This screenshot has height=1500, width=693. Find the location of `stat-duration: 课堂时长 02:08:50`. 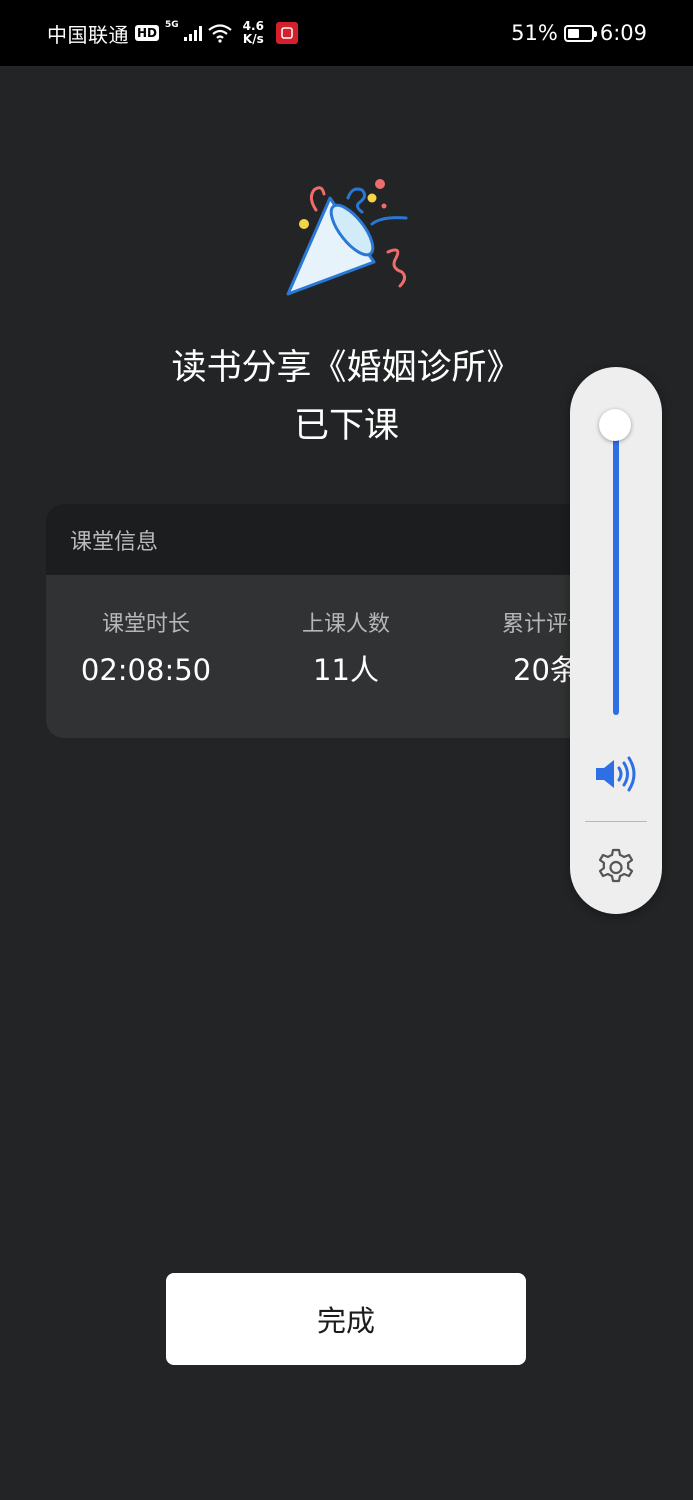

stat-duration: 课堂时长 02:08:50 is located at coordinates (146, 649).